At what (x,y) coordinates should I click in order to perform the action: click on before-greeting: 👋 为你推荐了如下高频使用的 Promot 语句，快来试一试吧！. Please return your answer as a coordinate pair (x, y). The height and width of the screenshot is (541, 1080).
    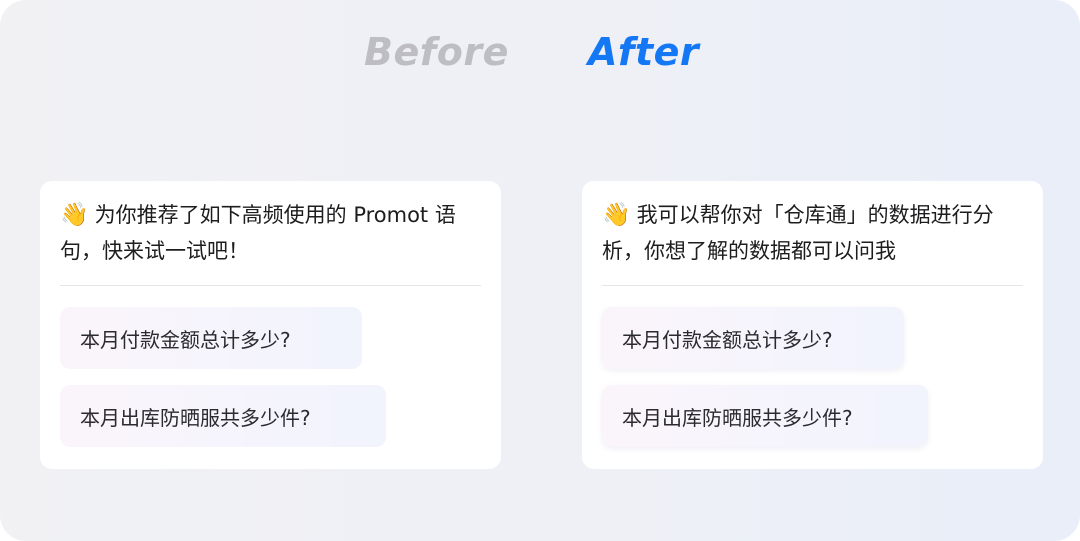
    Looking at the image, I should click on (273, 233).